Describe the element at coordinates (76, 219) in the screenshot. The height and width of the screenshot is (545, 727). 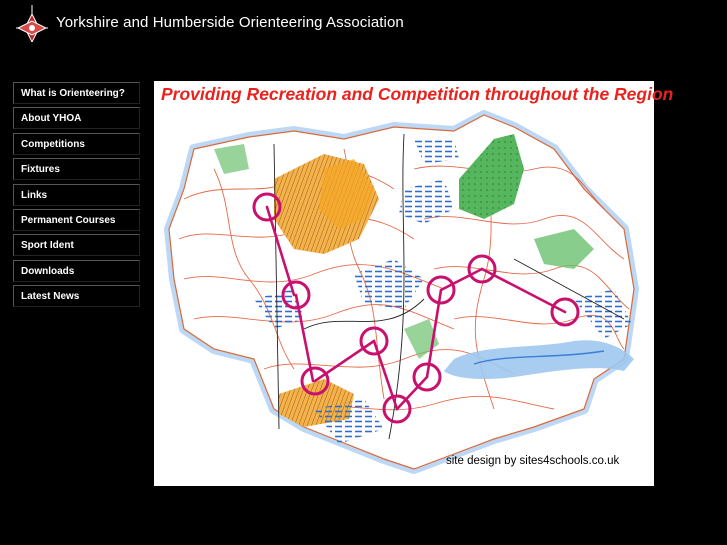
I see `nav-item-permanent-courses: Permanent Courses` at that location.